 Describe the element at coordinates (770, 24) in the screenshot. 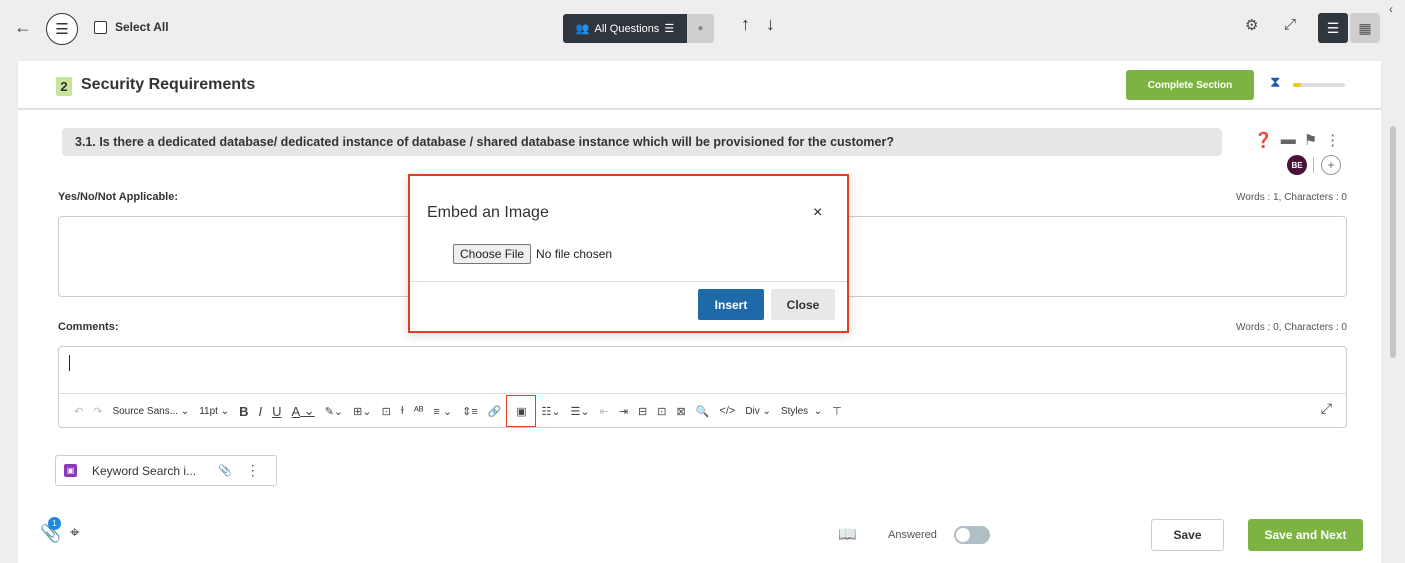

I see `arrow-down-icon: ↓` at that location.